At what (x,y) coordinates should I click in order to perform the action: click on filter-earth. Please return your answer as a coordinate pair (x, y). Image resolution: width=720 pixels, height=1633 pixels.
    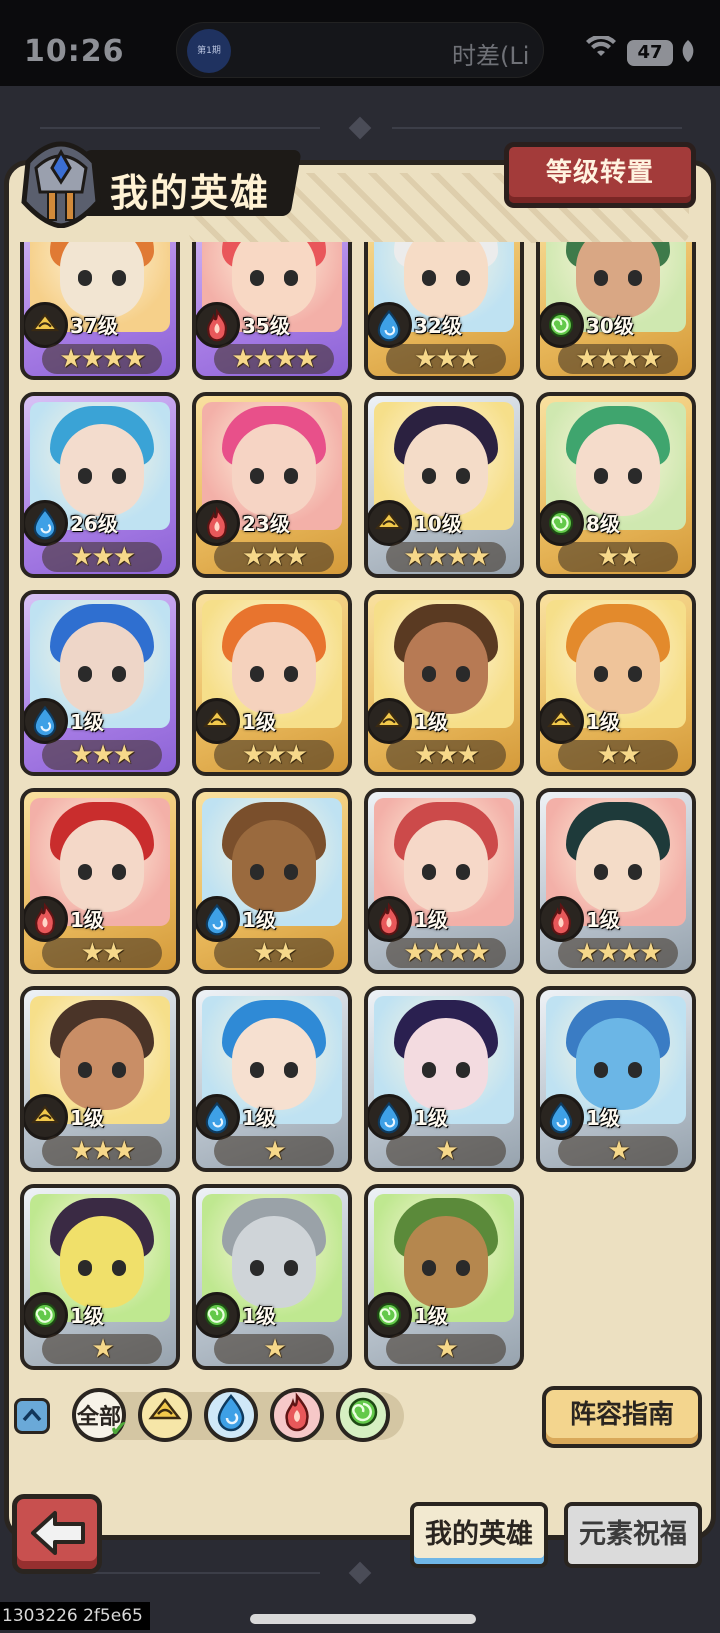
    Looking at the image, I should click on (165, 1415).